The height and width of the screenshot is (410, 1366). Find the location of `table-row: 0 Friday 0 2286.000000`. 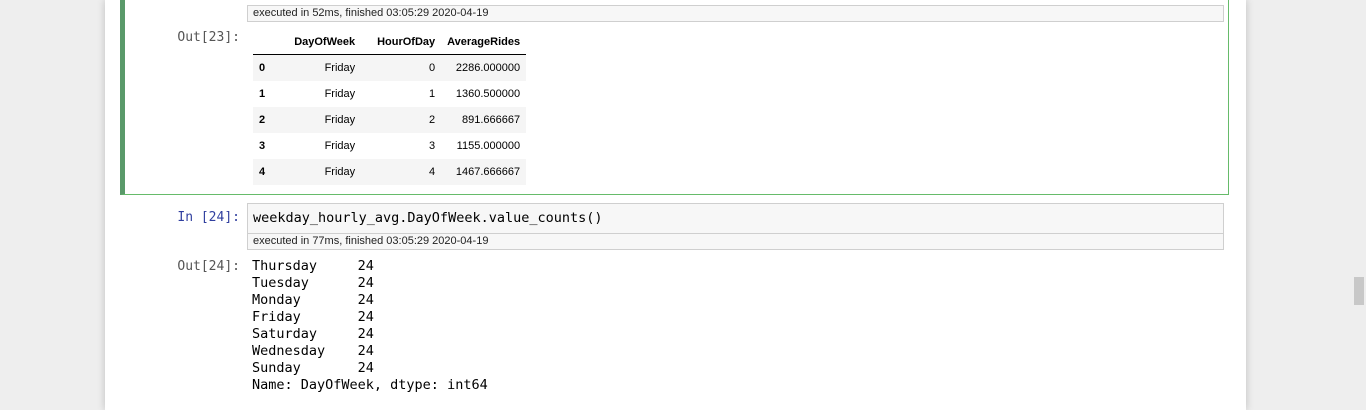

table-row: 0 Friday 0 2286.000000 is located at coordinates (390, 67).